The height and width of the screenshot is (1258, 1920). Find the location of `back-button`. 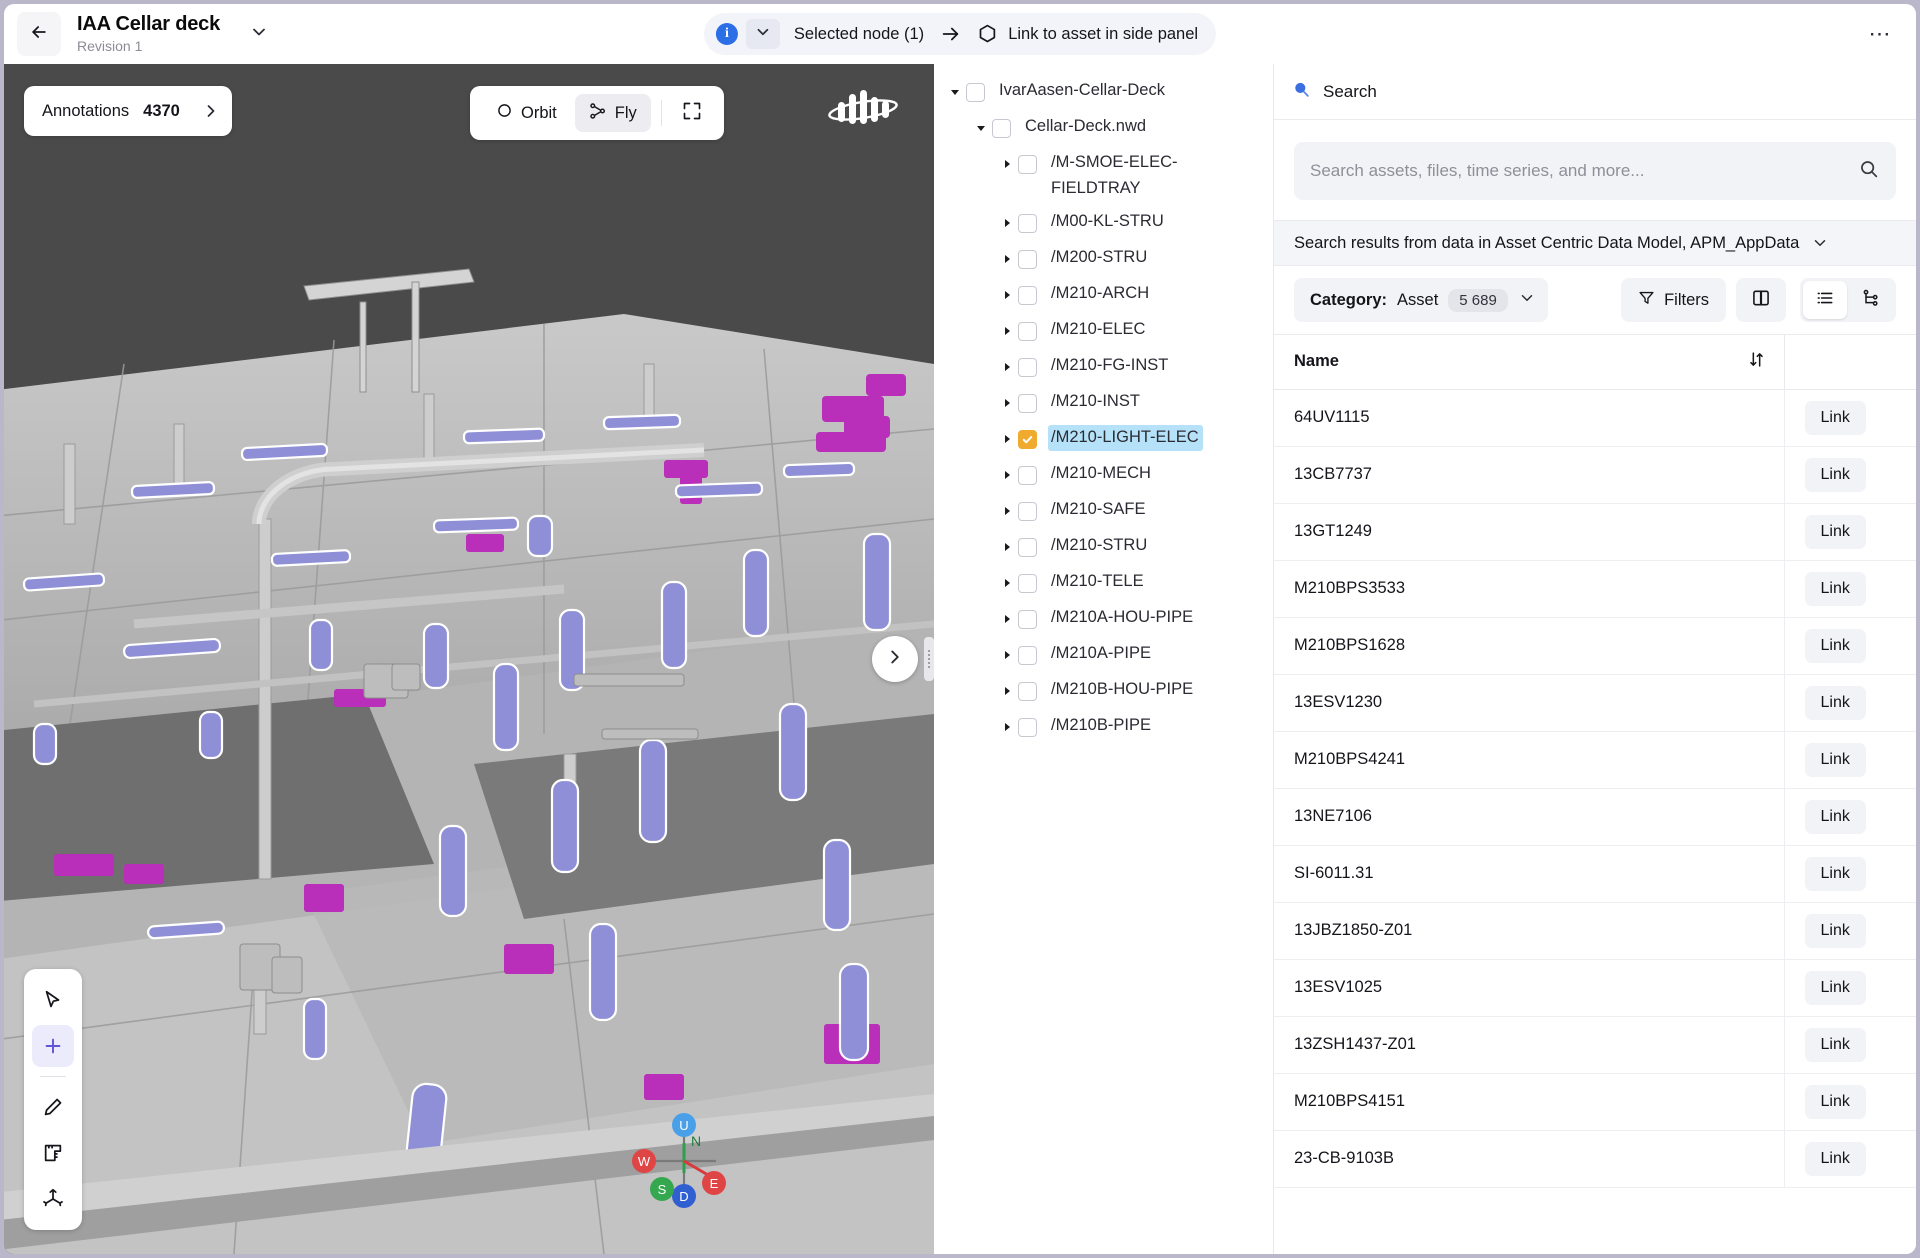

back-button is located at coordinates (39, 34).